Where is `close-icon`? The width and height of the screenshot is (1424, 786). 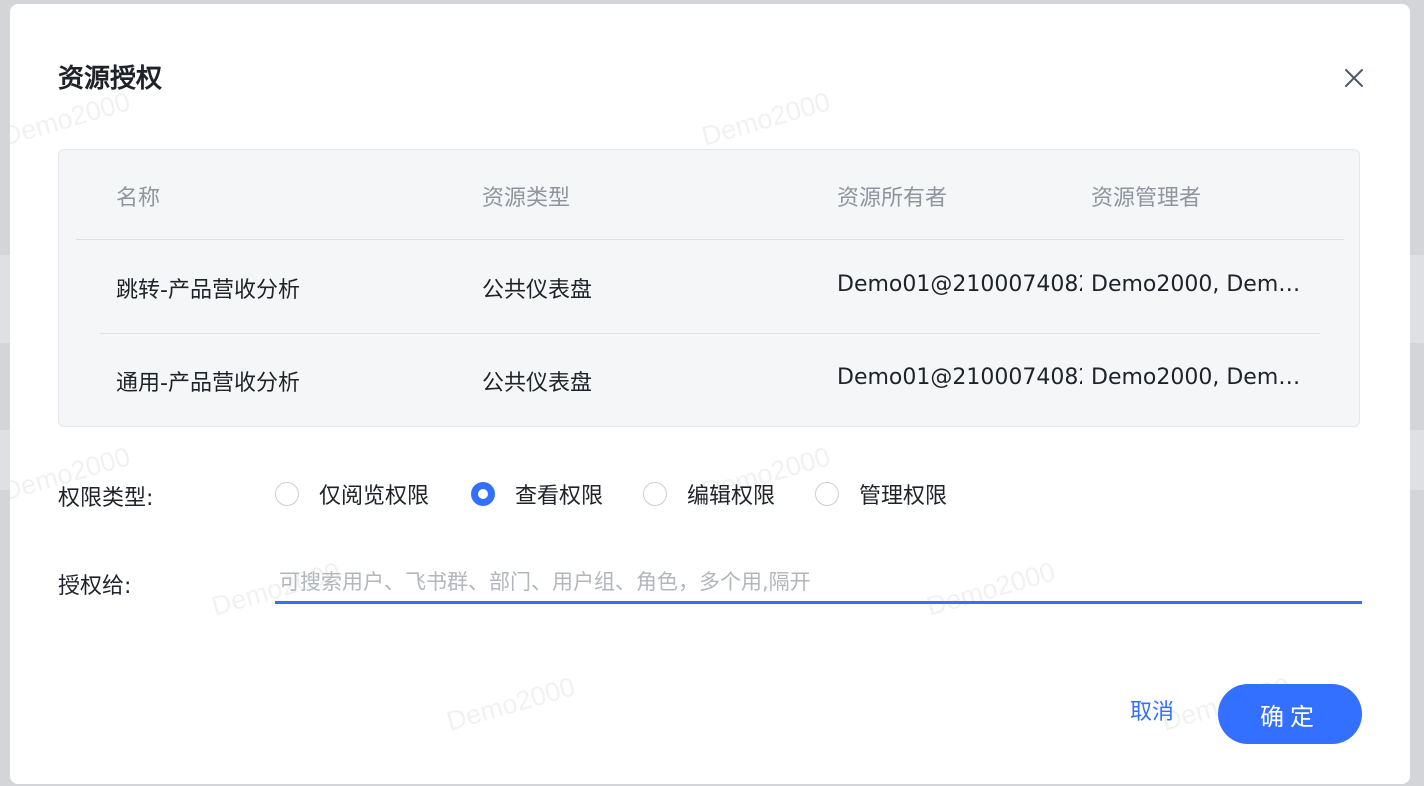
close-icon is located at coordinates (1354, 78).